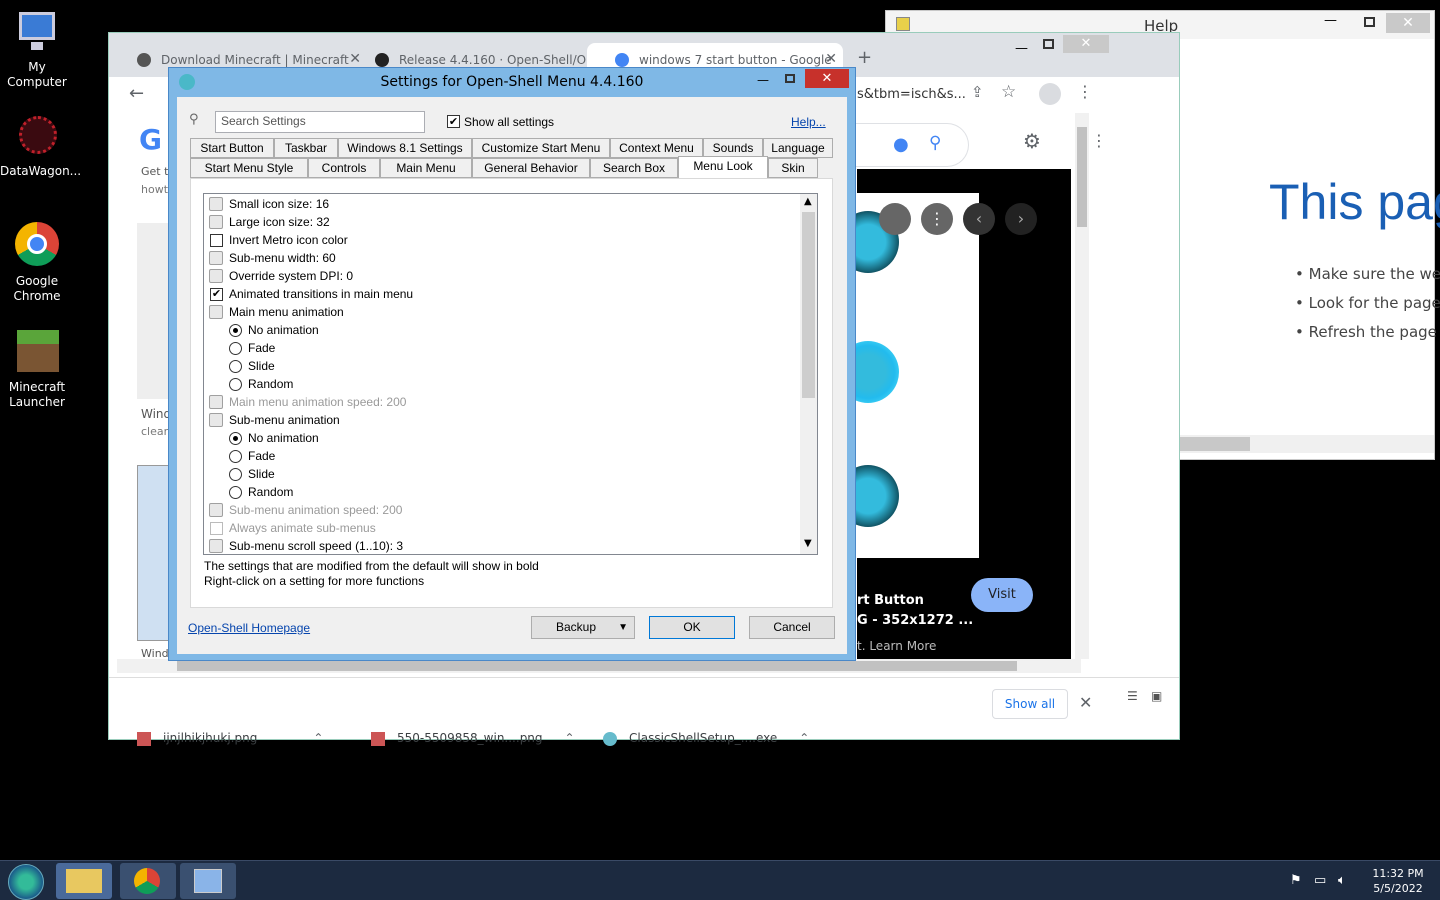  I want to click on search-icon: ⚲, so click(935, 143).